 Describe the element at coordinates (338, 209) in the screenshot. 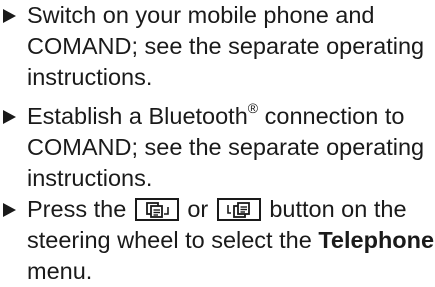

I see `step-3-text-post: button on the` at that location.